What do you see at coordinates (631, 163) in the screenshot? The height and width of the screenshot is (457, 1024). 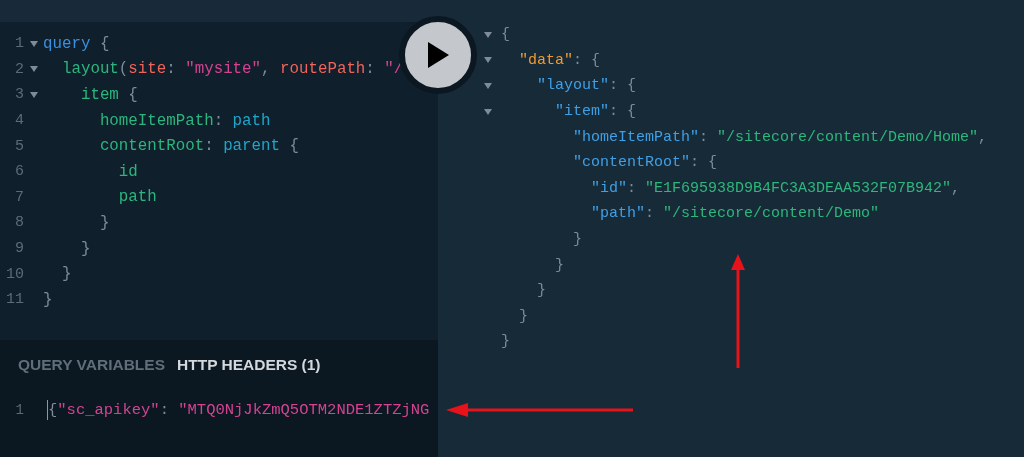 I see `code-token: "contentRoot"` at bounding box center [631, 163].